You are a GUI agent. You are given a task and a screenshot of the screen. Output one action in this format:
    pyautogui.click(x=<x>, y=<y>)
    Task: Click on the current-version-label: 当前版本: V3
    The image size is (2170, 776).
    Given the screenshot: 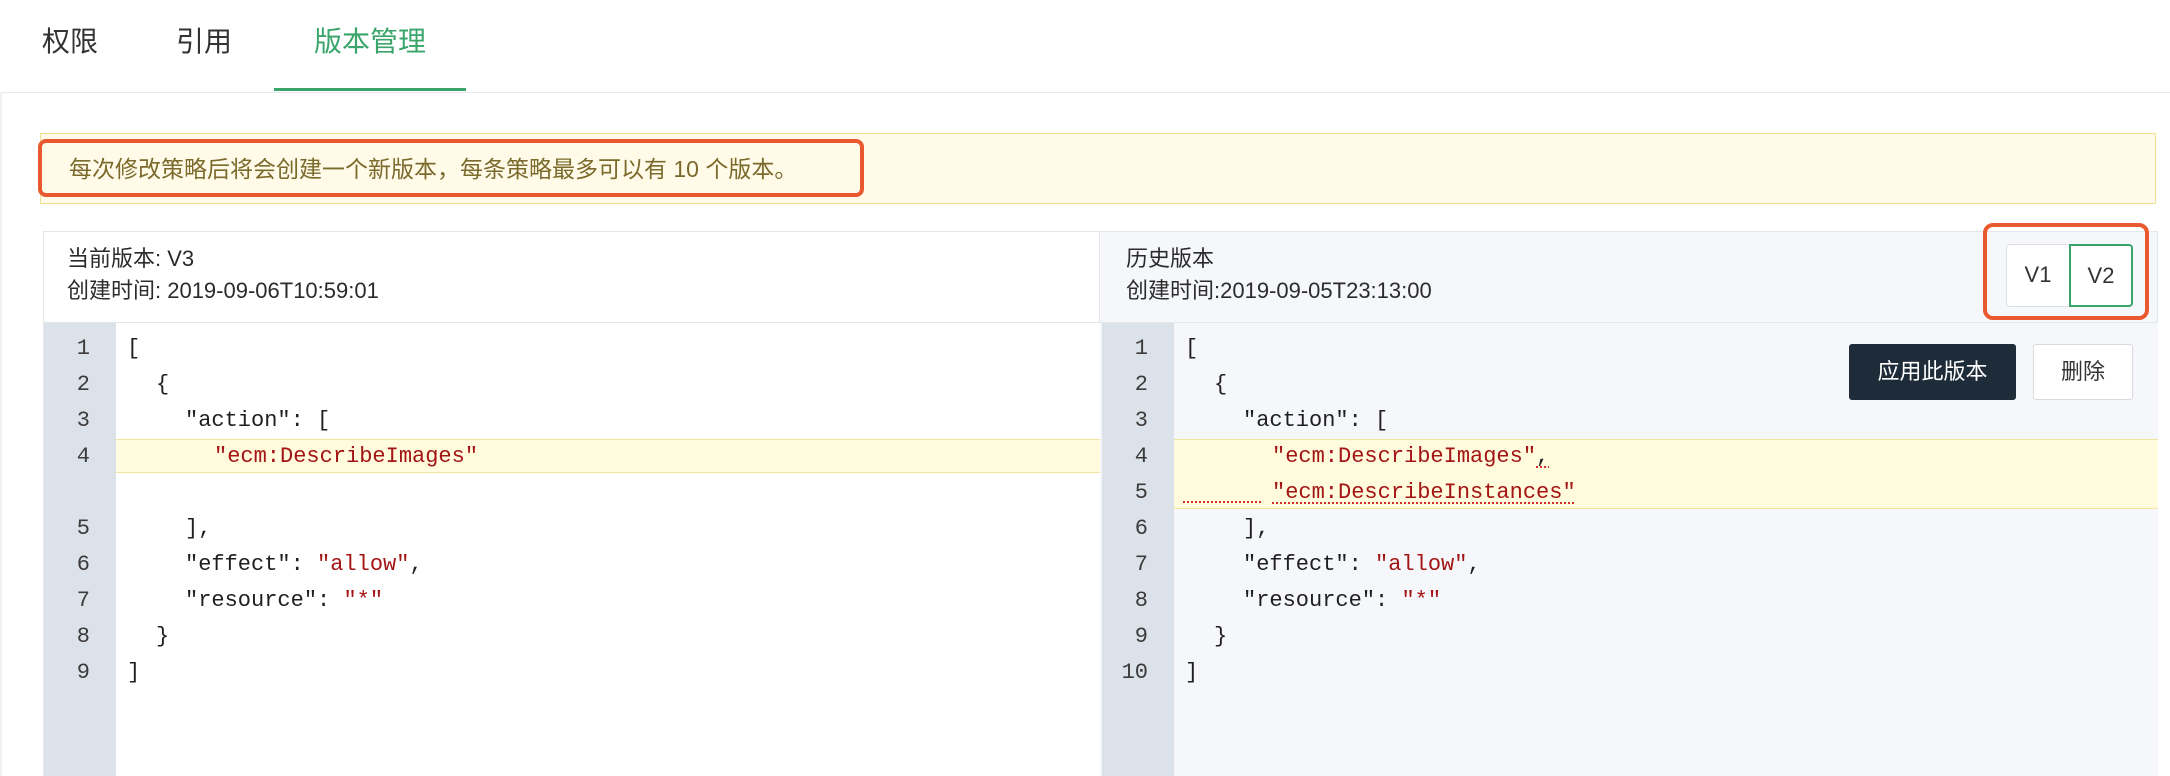 What is the action you would take?
    pyautogui.click(x=131, y=258)
    